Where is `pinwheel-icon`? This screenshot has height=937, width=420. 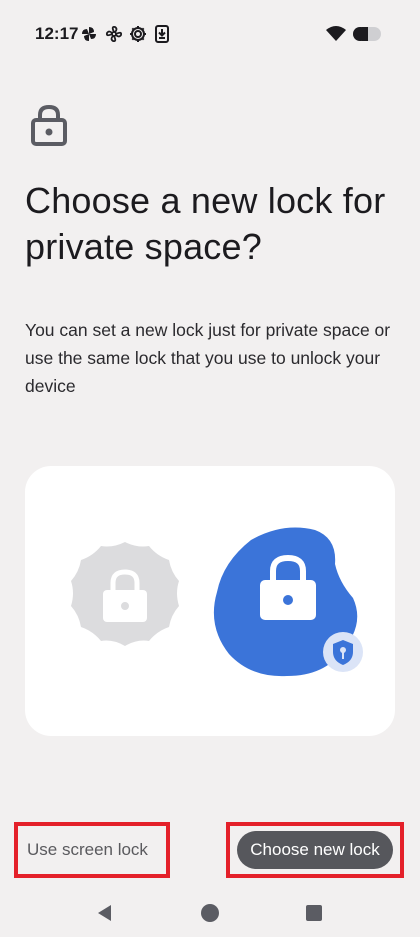 pinwheel-icon is located at coordinates (89, 34).